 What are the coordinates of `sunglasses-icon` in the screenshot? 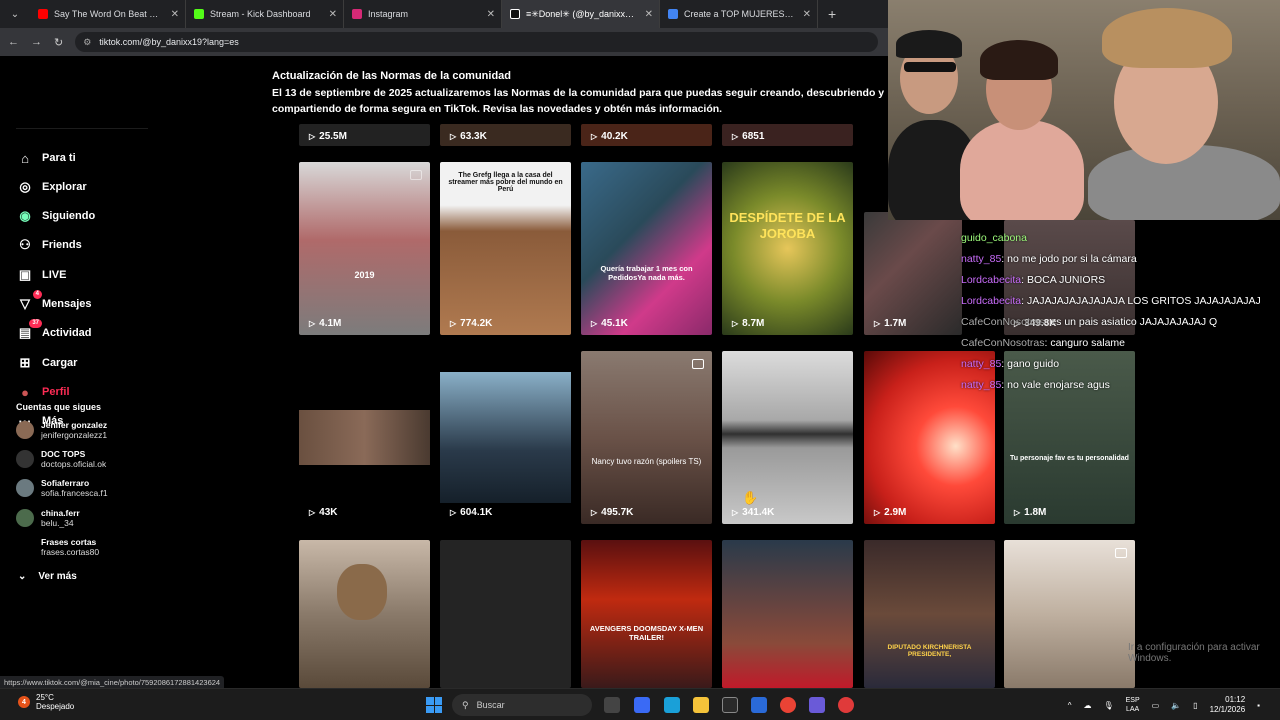 It's located at (930, 67).